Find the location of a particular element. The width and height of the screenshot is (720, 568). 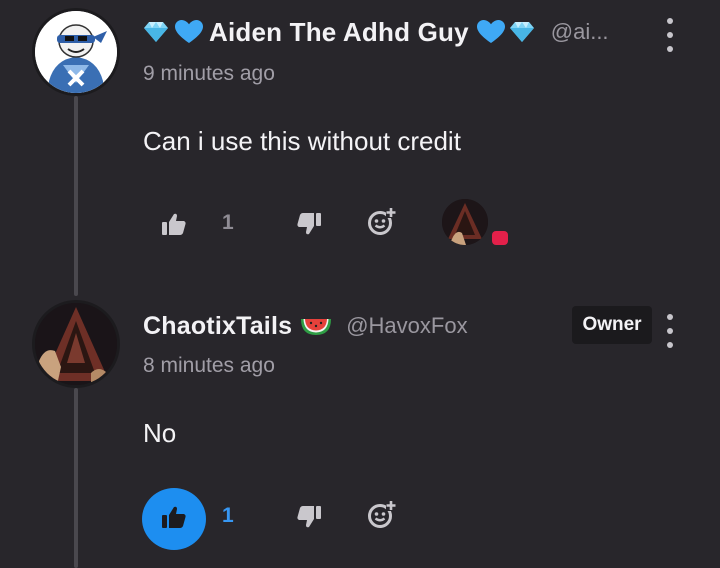

timestamp: 8 minutes ago is located at coordinates (209, 365).